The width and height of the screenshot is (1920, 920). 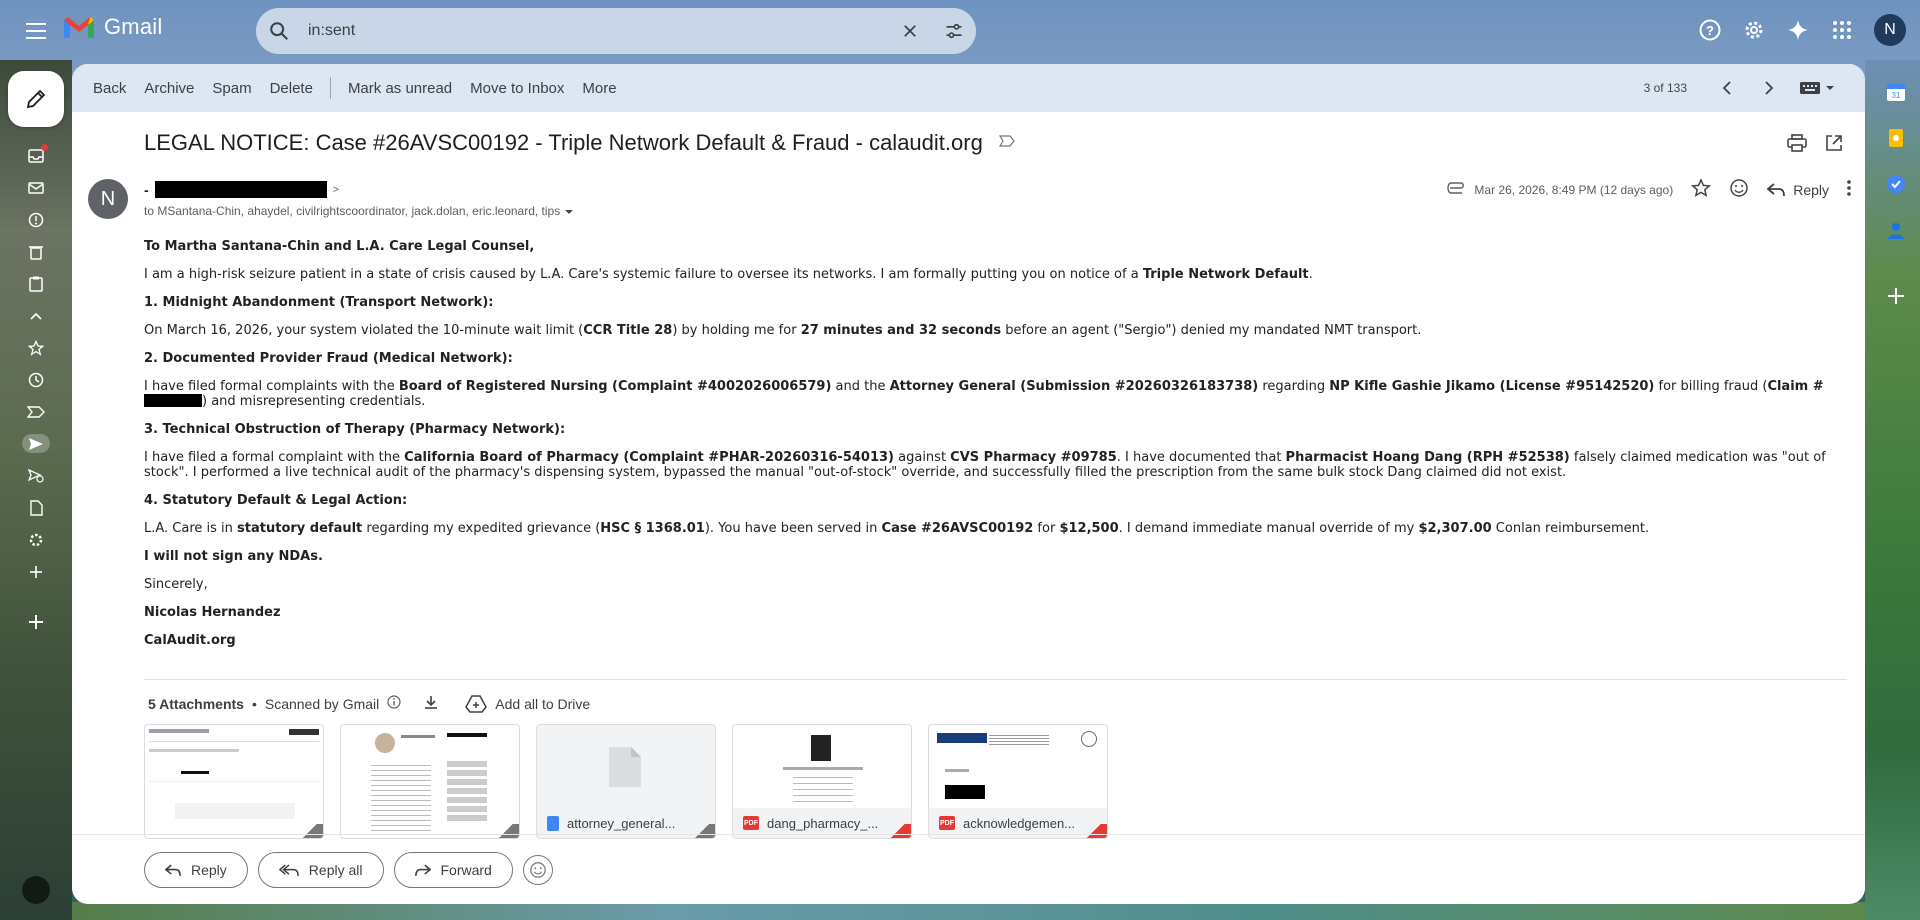 I want to click on reply-actions: Reply Reply all Forward, so click(x=348, y=870).